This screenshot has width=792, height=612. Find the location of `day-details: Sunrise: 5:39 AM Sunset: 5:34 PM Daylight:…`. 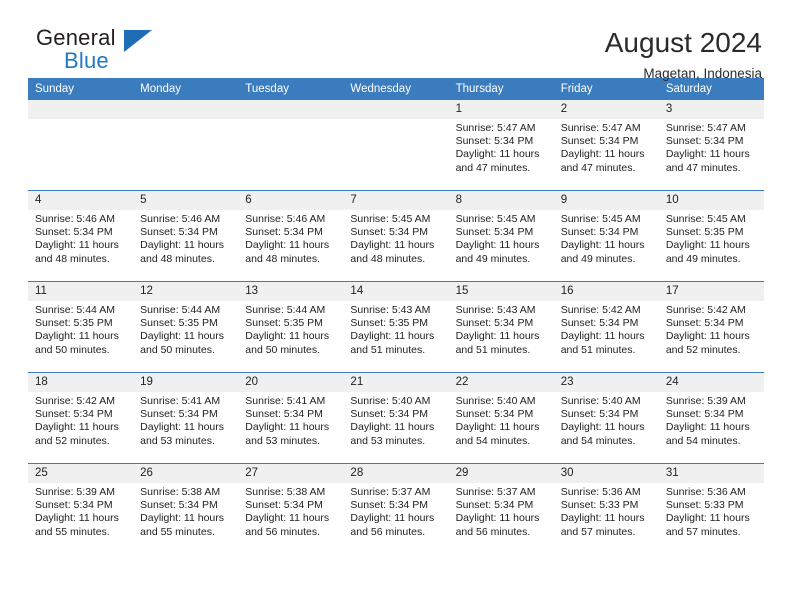

day-details: Sunrise: 5:39 AM Sunset: 5:34 PM Daylight:… is located at coordinates (711, 420).